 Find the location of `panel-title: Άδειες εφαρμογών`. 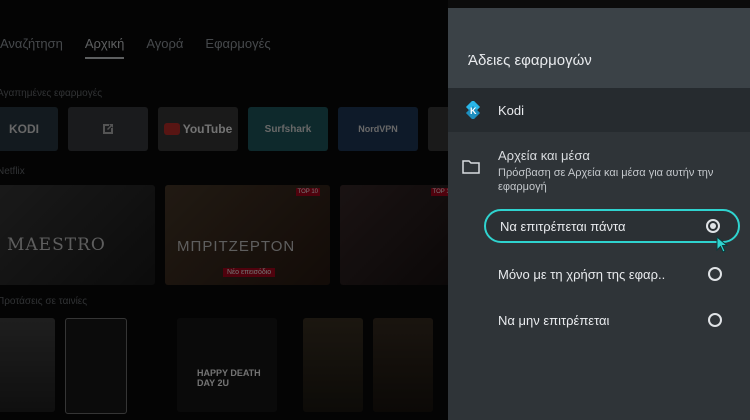

panel-title: Άδειες εφαρμογών is located at coordinates (530, 60).